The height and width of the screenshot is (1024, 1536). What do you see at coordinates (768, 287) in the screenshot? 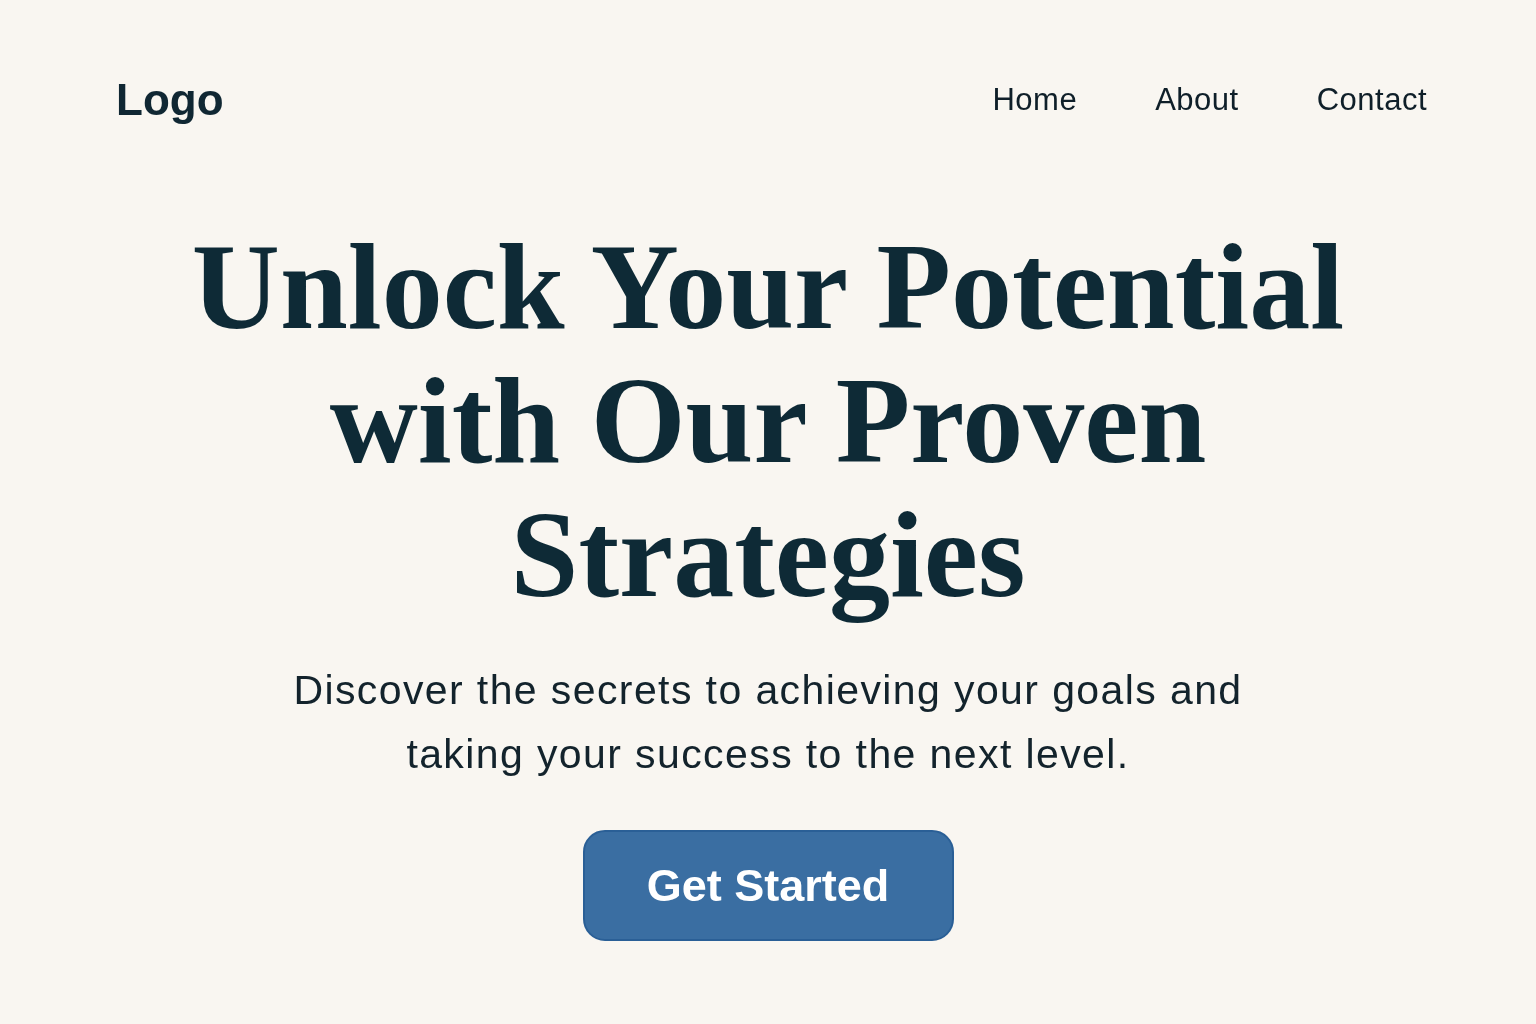
I see `headline: Unlock Your Potential` at bounding box center [768, 287].